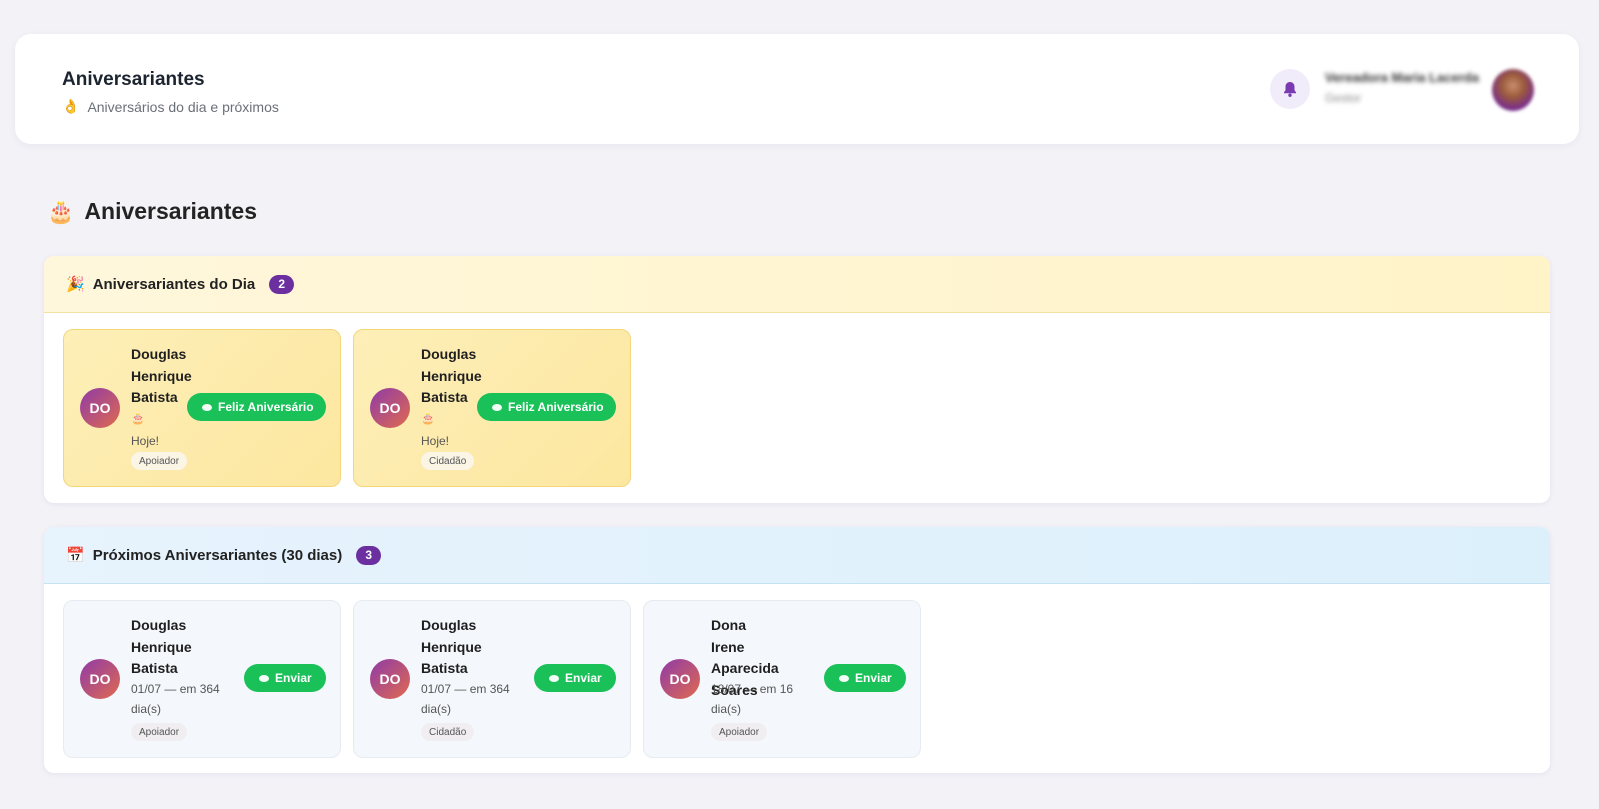 This screenshot has width=1599, height=809. Describe the element at coordinates (183, 106) in the screenshot. I see `header-subtitle-text: Aniversários do dia e próximos` at that location.